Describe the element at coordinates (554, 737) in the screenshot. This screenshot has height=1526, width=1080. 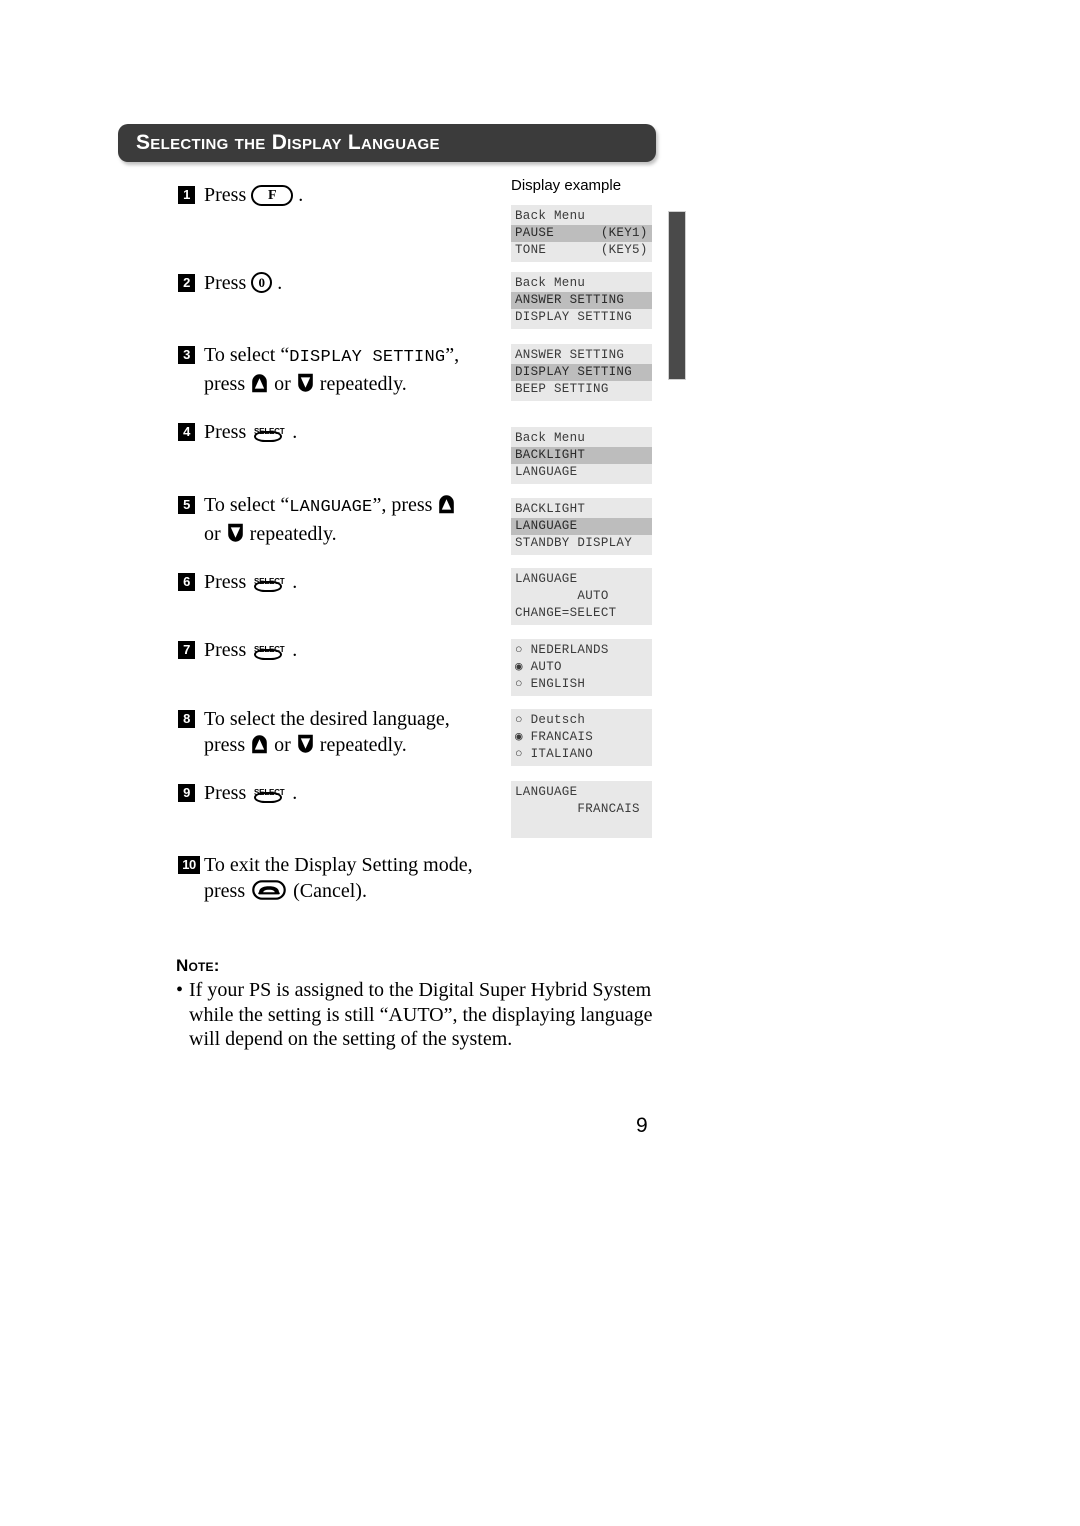
I see `lcd-radio-option-selected: ◉ FRANCAIS` at that location.